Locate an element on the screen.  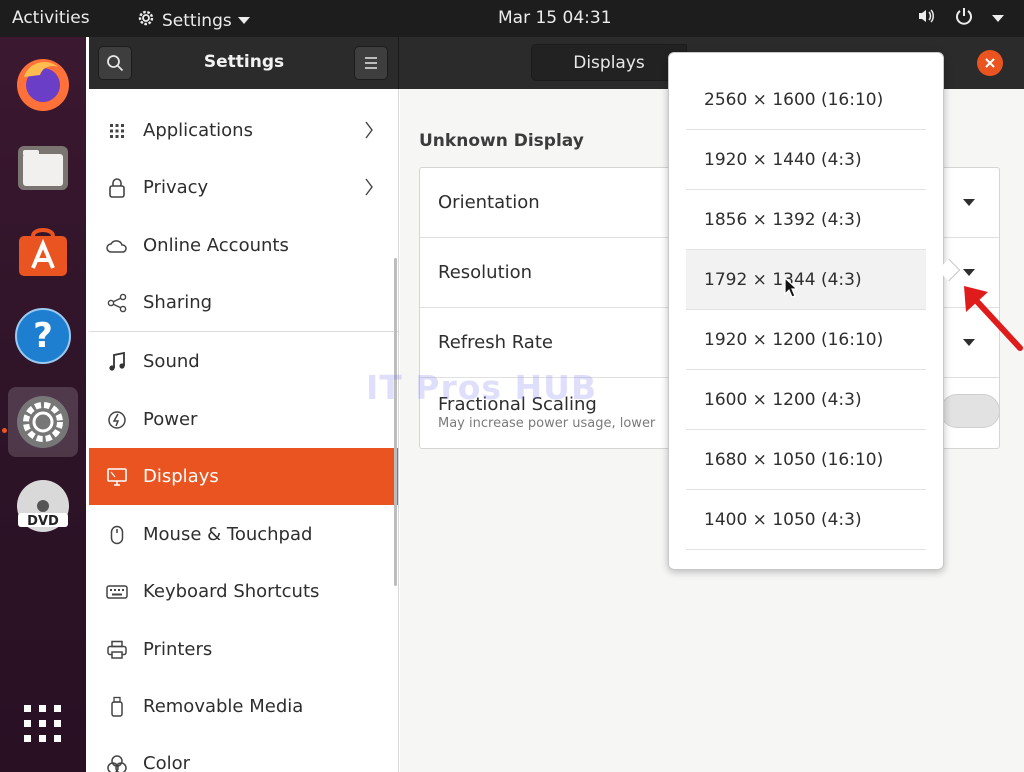
files-icon is located at coordinates (43, 168).